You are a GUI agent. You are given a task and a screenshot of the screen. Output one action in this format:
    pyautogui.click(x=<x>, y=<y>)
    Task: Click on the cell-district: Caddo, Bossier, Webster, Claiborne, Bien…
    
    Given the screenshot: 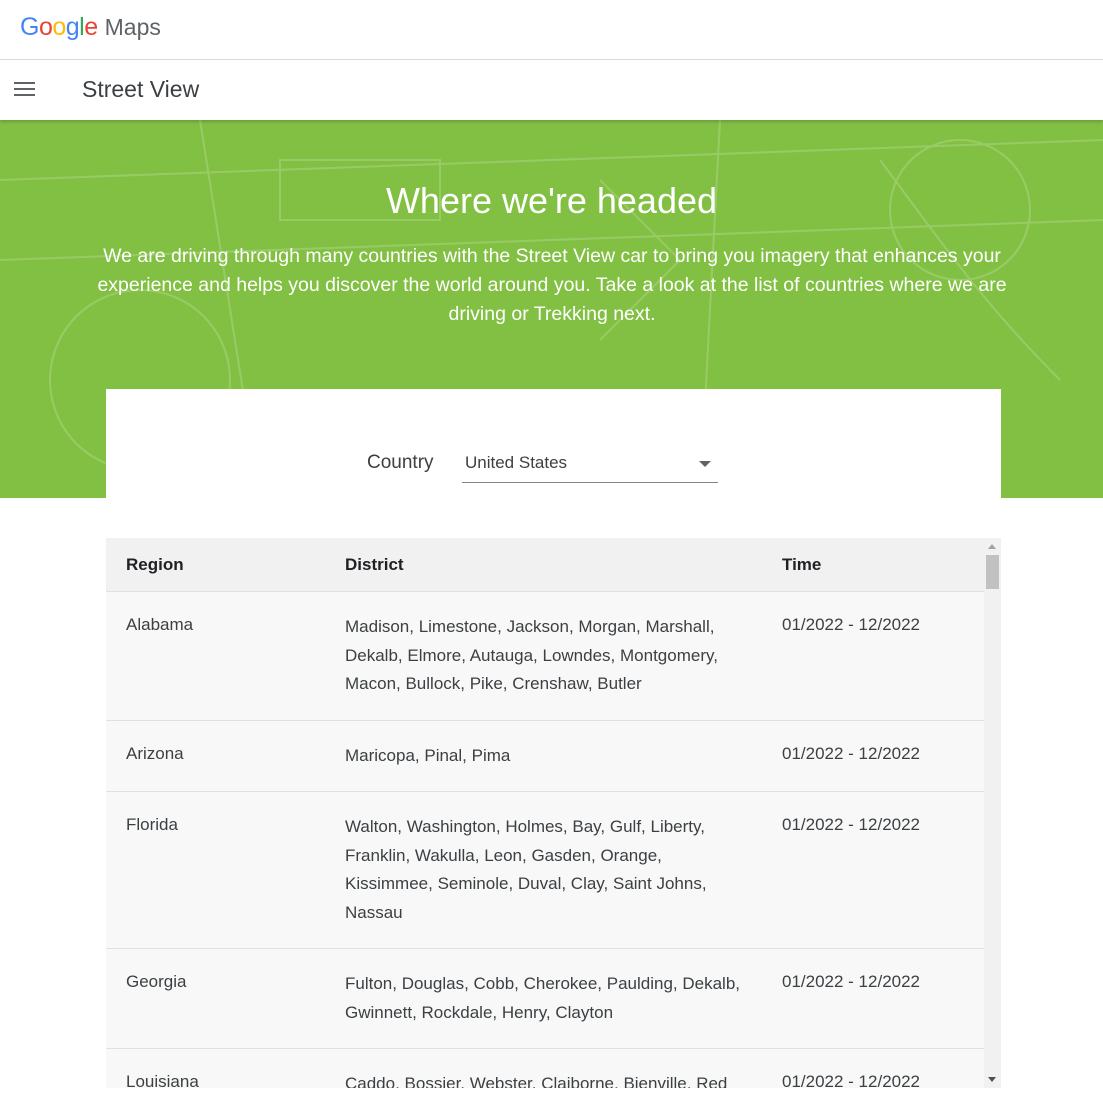 What is the action you would take?
    pyautogui.click(x=536, y=1081)
    